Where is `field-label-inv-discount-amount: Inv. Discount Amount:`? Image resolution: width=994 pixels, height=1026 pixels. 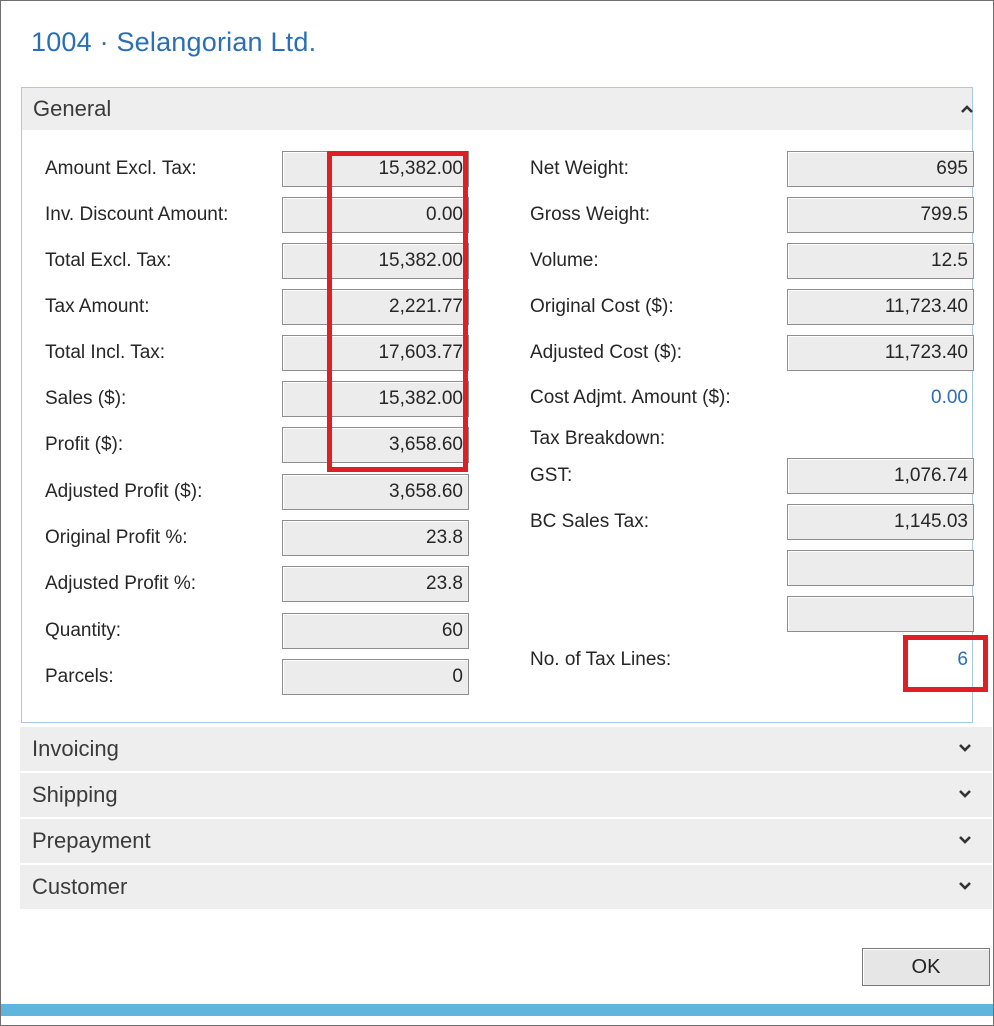
field-label-inv-discount-amount: Inv. Discount Amount: is located at coordinates (137, 214).